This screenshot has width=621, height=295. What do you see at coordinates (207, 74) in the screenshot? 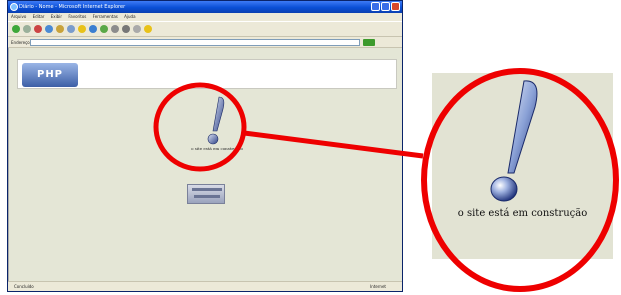
I see `site-banner: PHP` at bounding box center [207, 74].